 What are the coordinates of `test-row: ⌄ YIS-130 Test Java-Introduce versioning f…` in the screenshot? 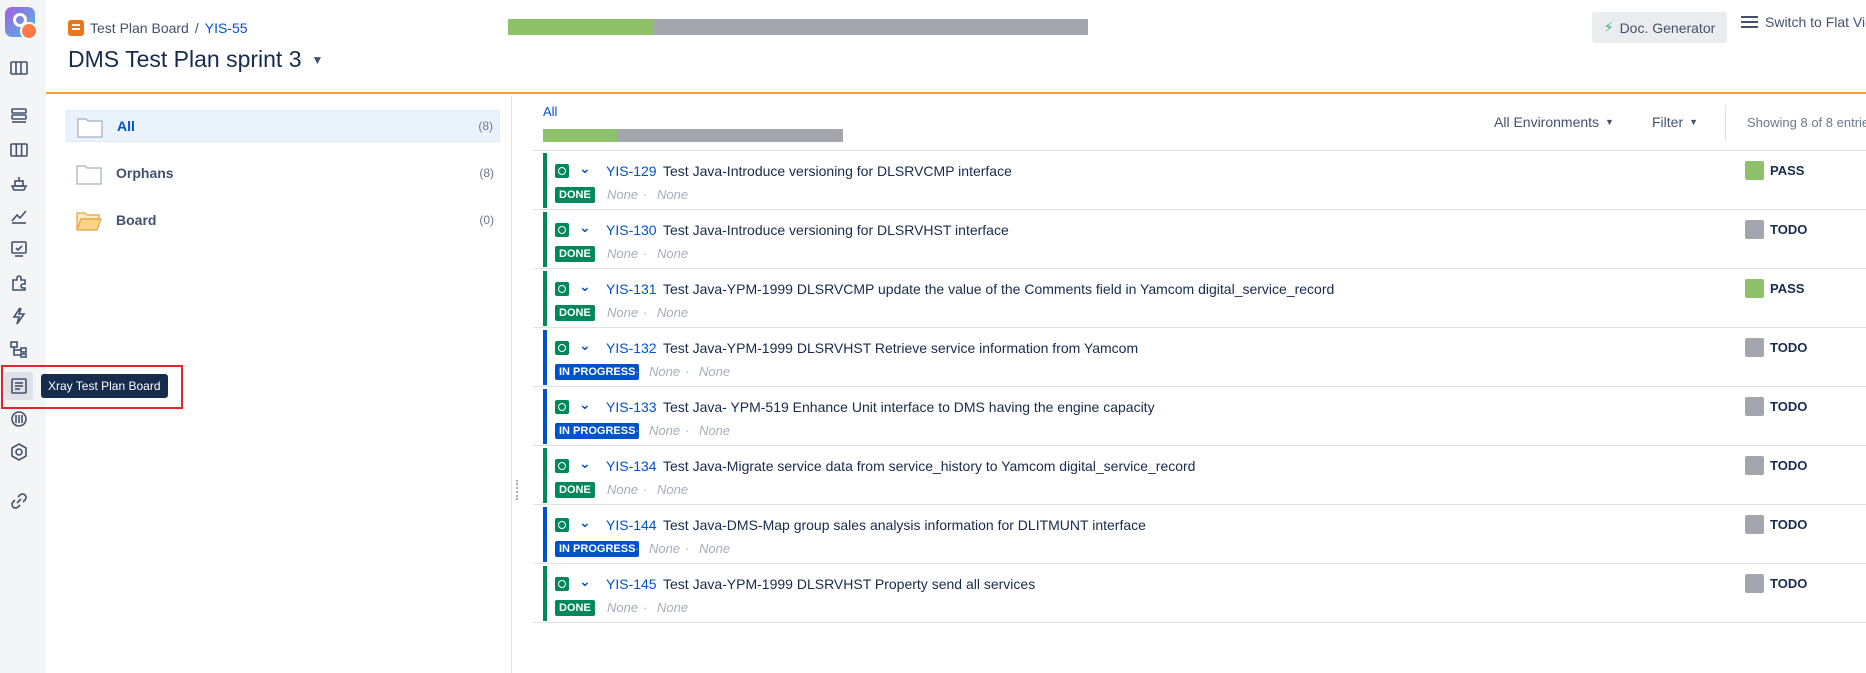 It's located at (1199, 239).